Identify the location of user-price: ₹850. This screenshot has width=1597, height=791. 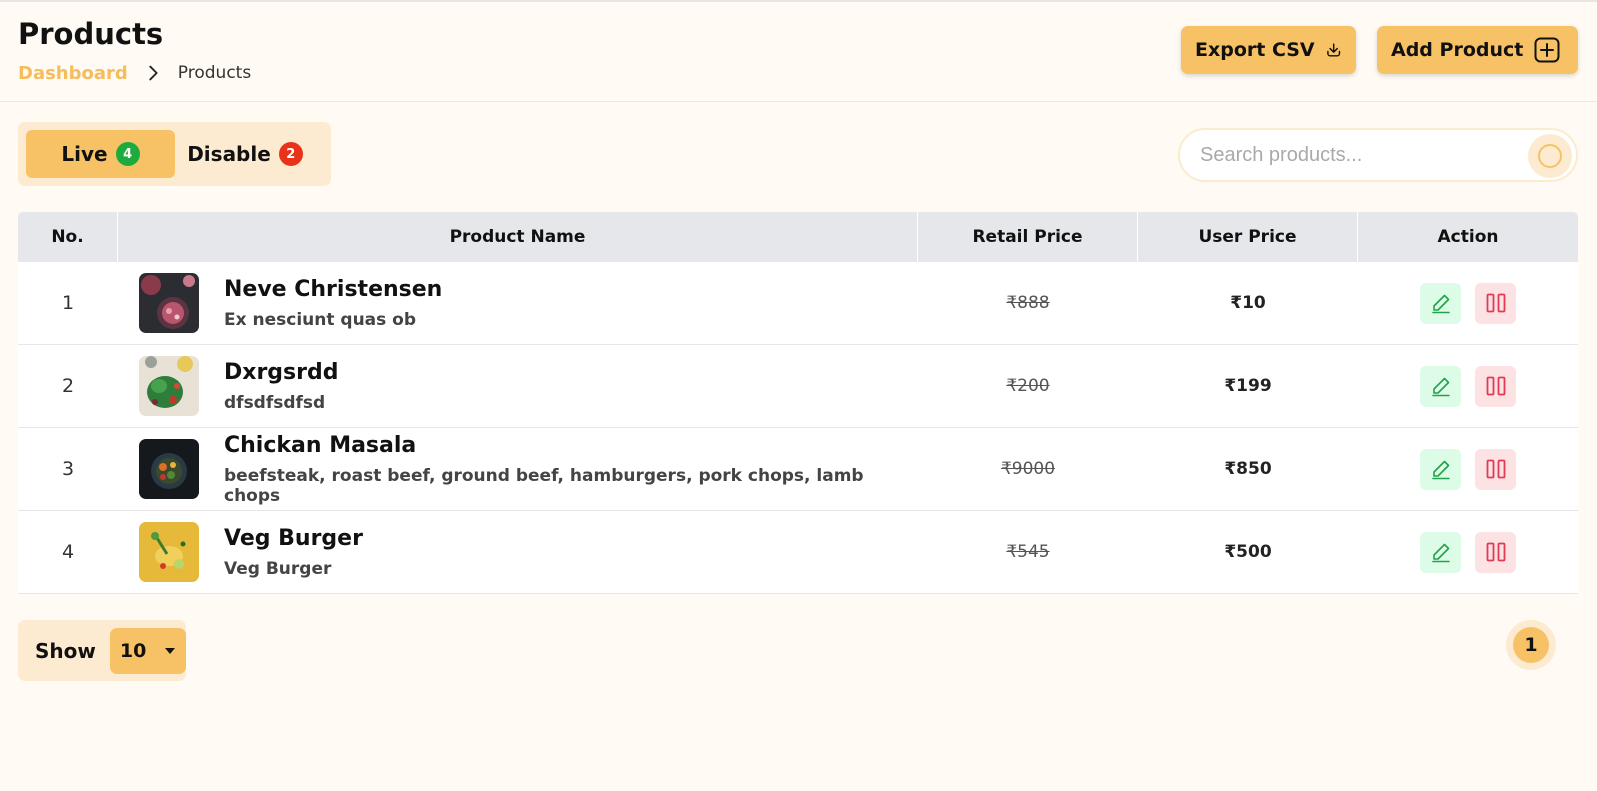
(1248, 469).